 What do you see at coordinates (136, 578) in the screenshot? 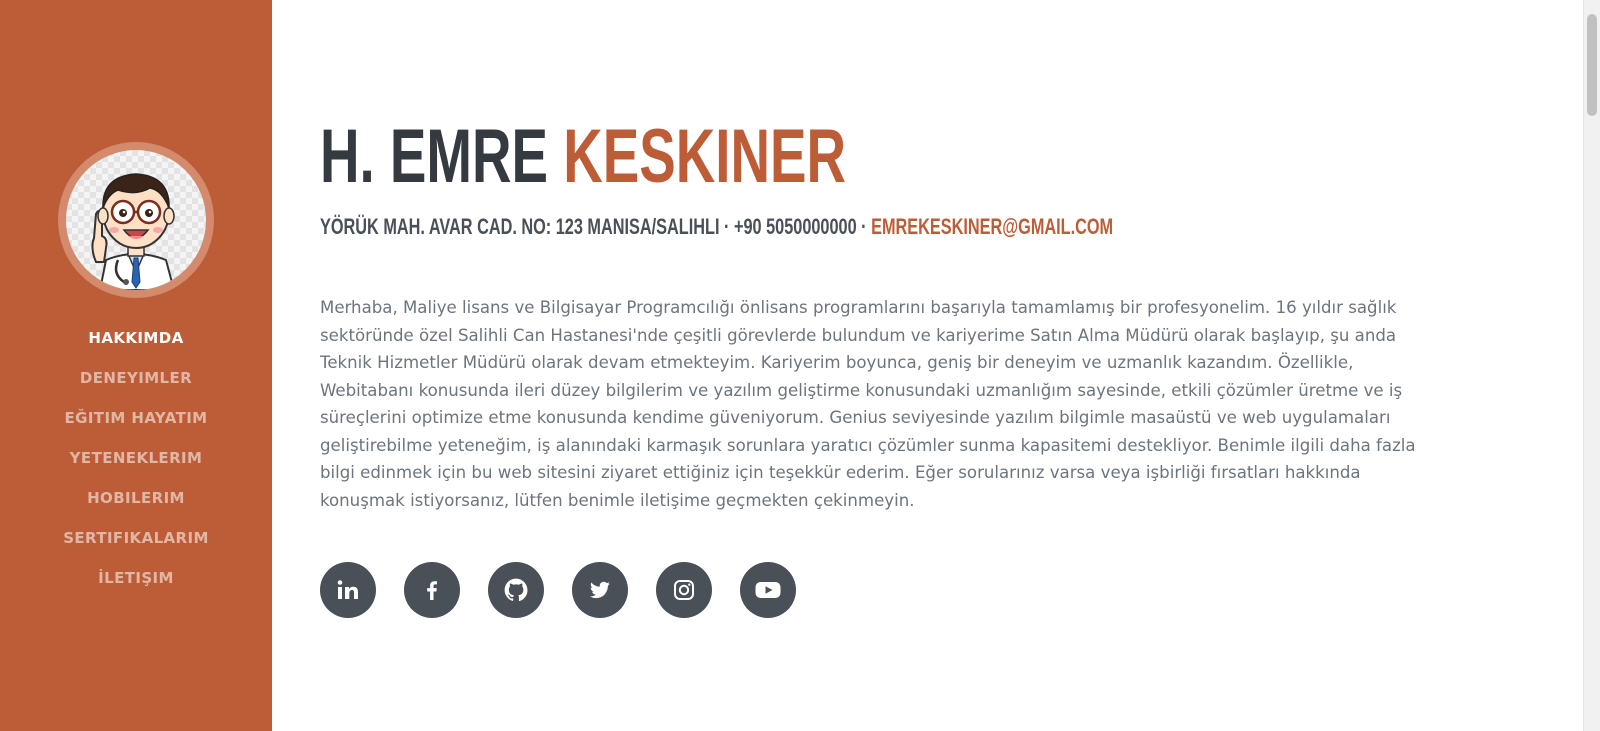
I see `nav-item-iletisim: İLETIŞIM` at bounding box center [136, 578].